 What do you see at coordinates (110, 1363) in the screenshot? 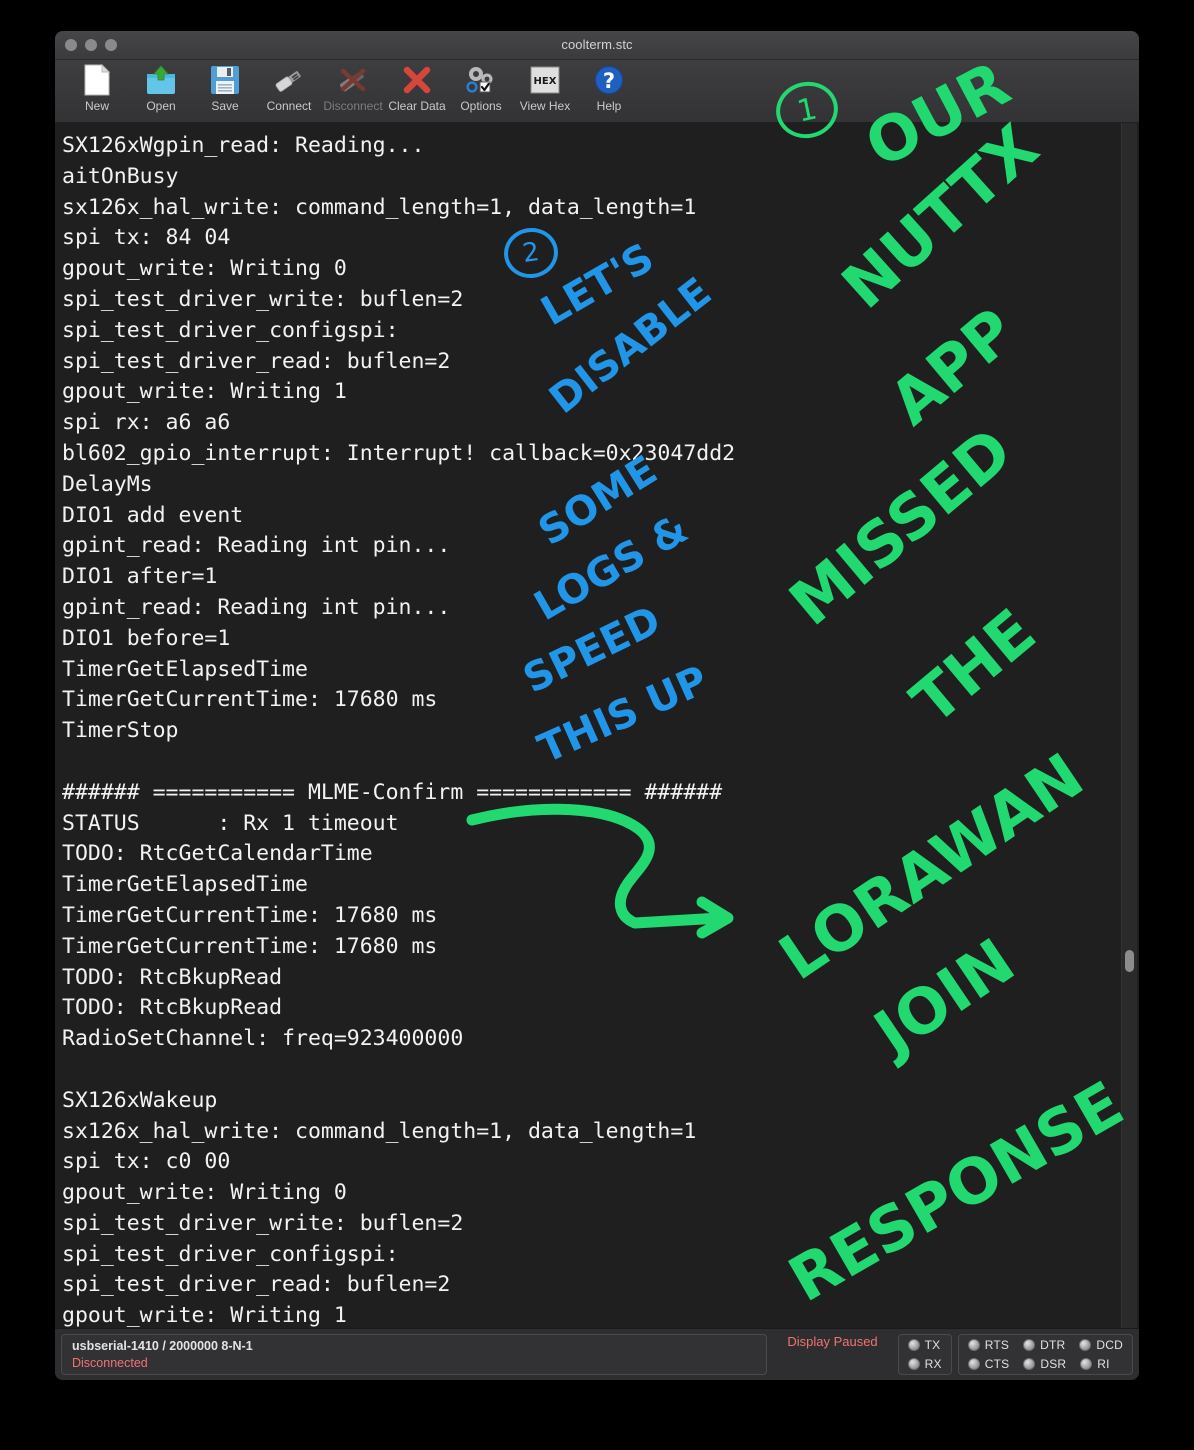
I see `connection-state-text: Disconnected` at bounding box center [110, 1363].